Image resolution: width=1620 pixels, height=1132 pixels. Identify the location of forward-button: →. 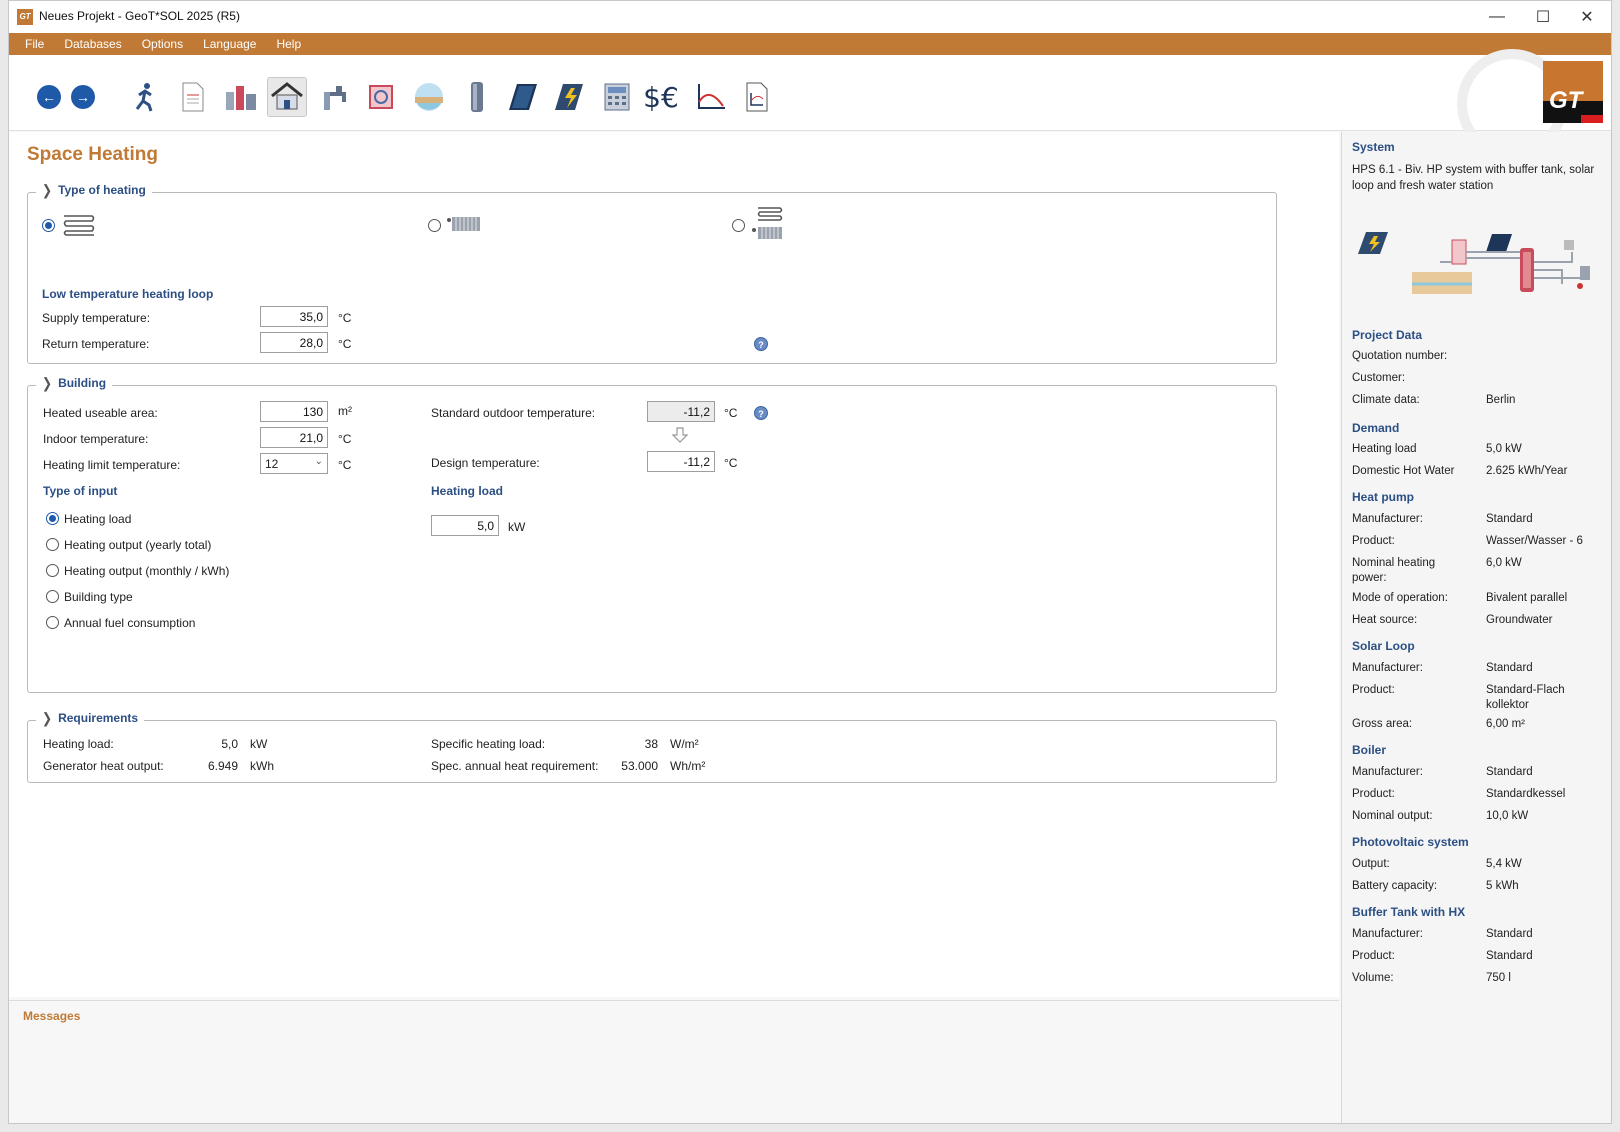
(83, 97).